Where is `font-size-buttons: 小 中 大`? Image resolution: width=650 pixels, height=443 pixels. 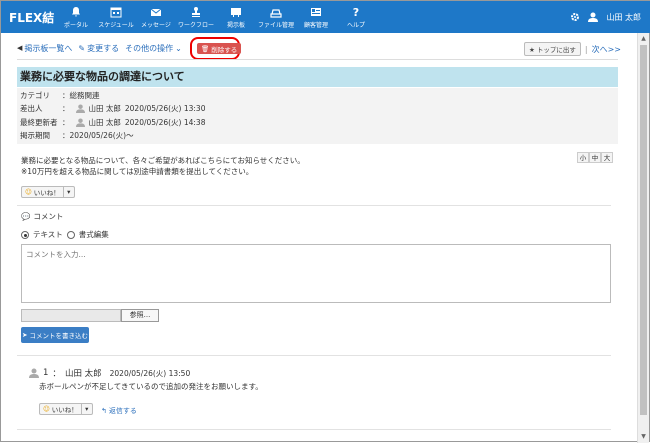
font-size-buttons: 小 中 大 is located at coordinates (595, 157).